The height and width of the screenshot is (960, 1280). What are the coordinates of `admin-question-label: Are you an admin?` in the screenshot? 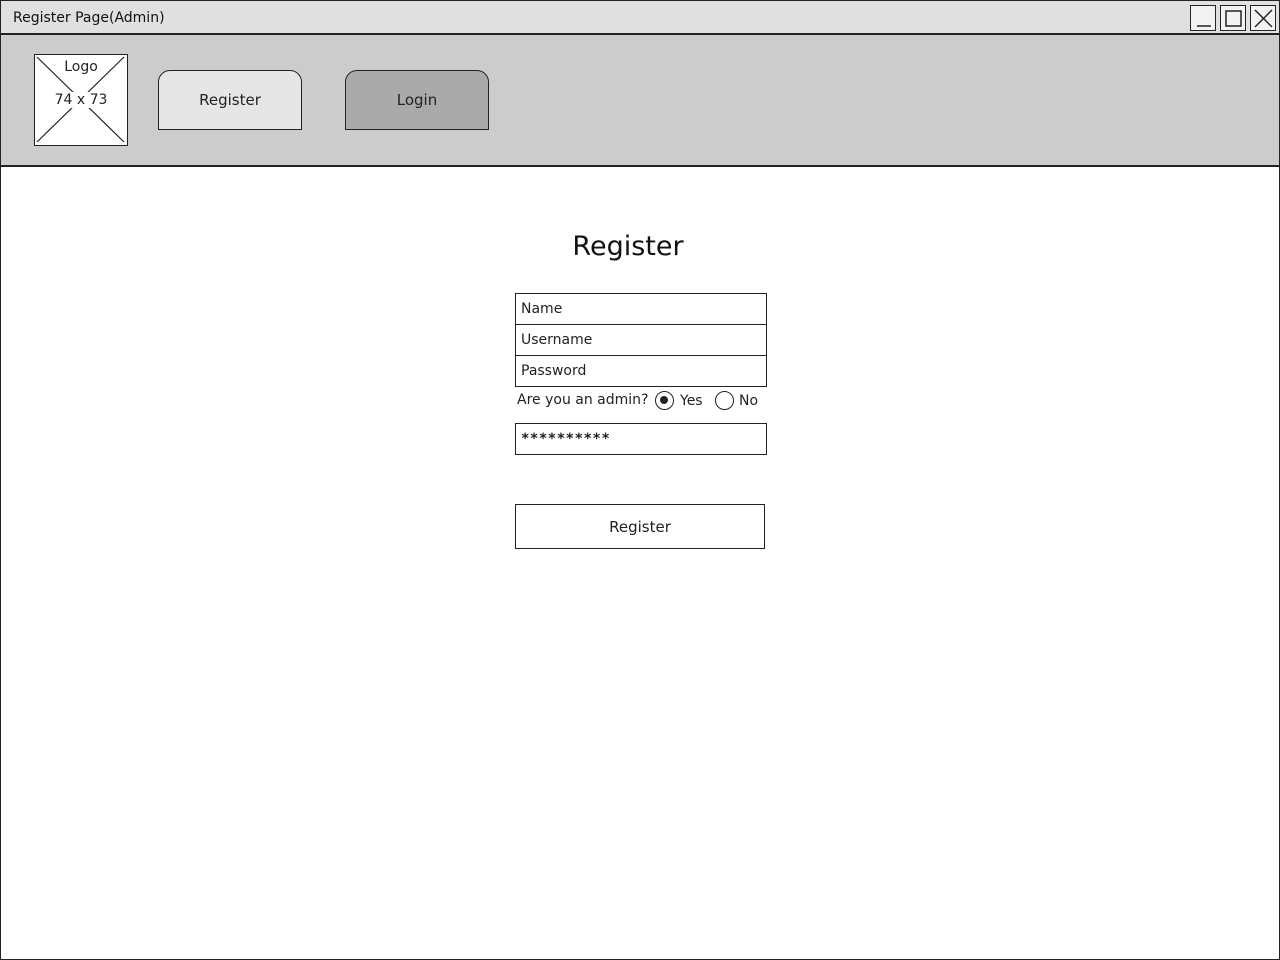 It's located at (583, 400).